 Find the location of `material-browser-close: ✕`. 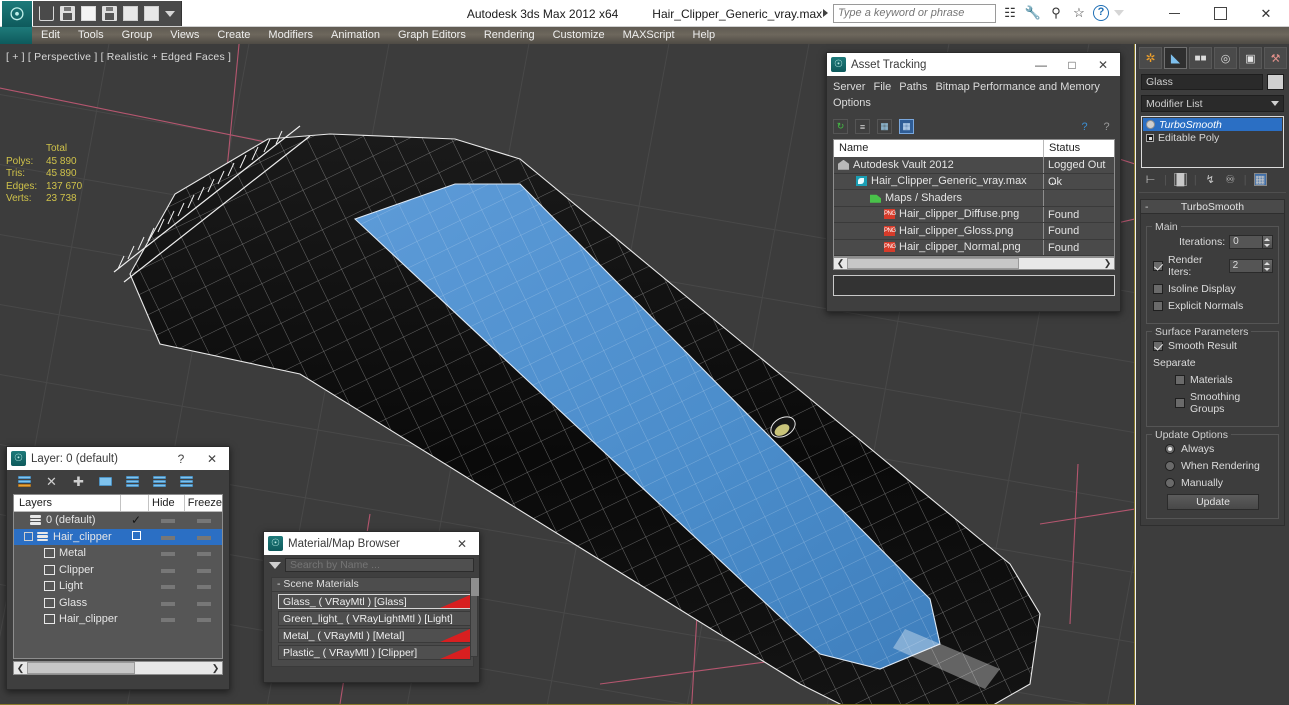

material-browser-close: ✕ is located at coordinates (462, 544).